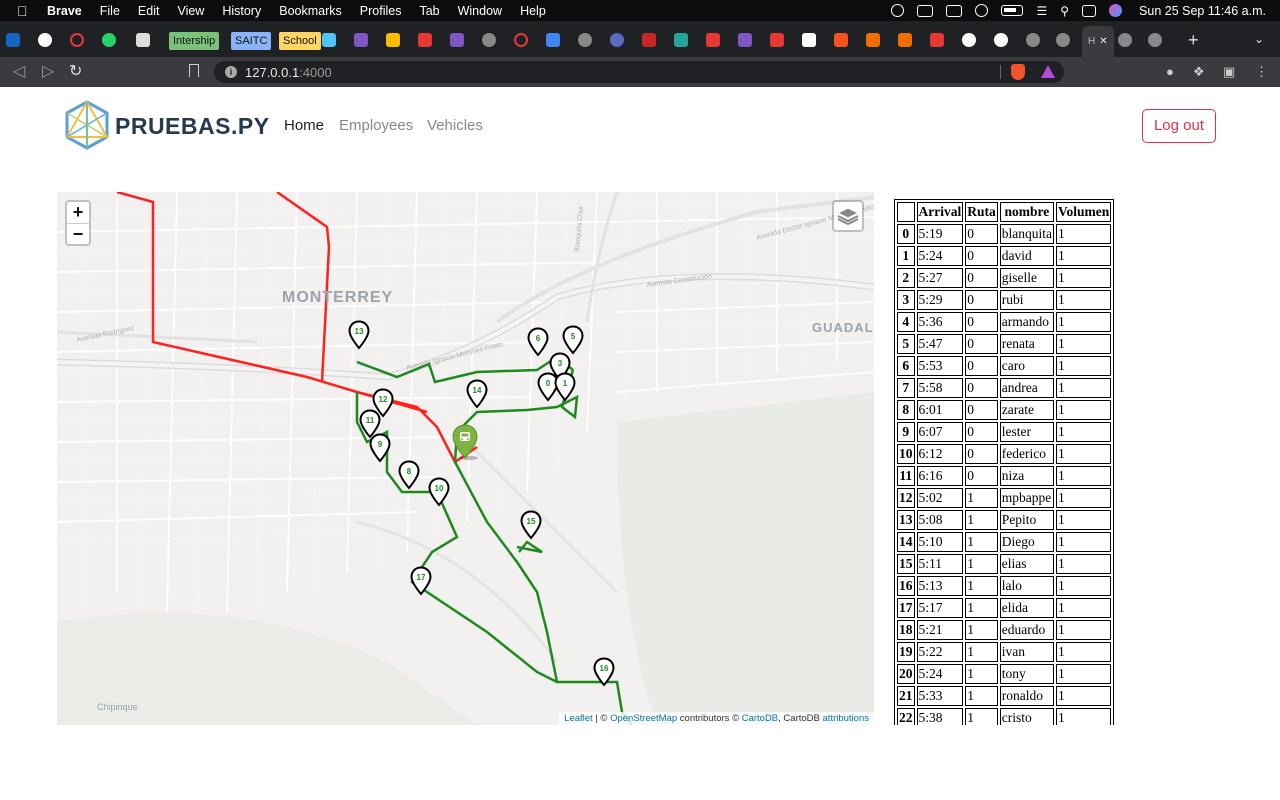  Describe the element at coordinates (573, 340) in the screenshot. I see `stop-marker-pin-icon: 5` at that location.